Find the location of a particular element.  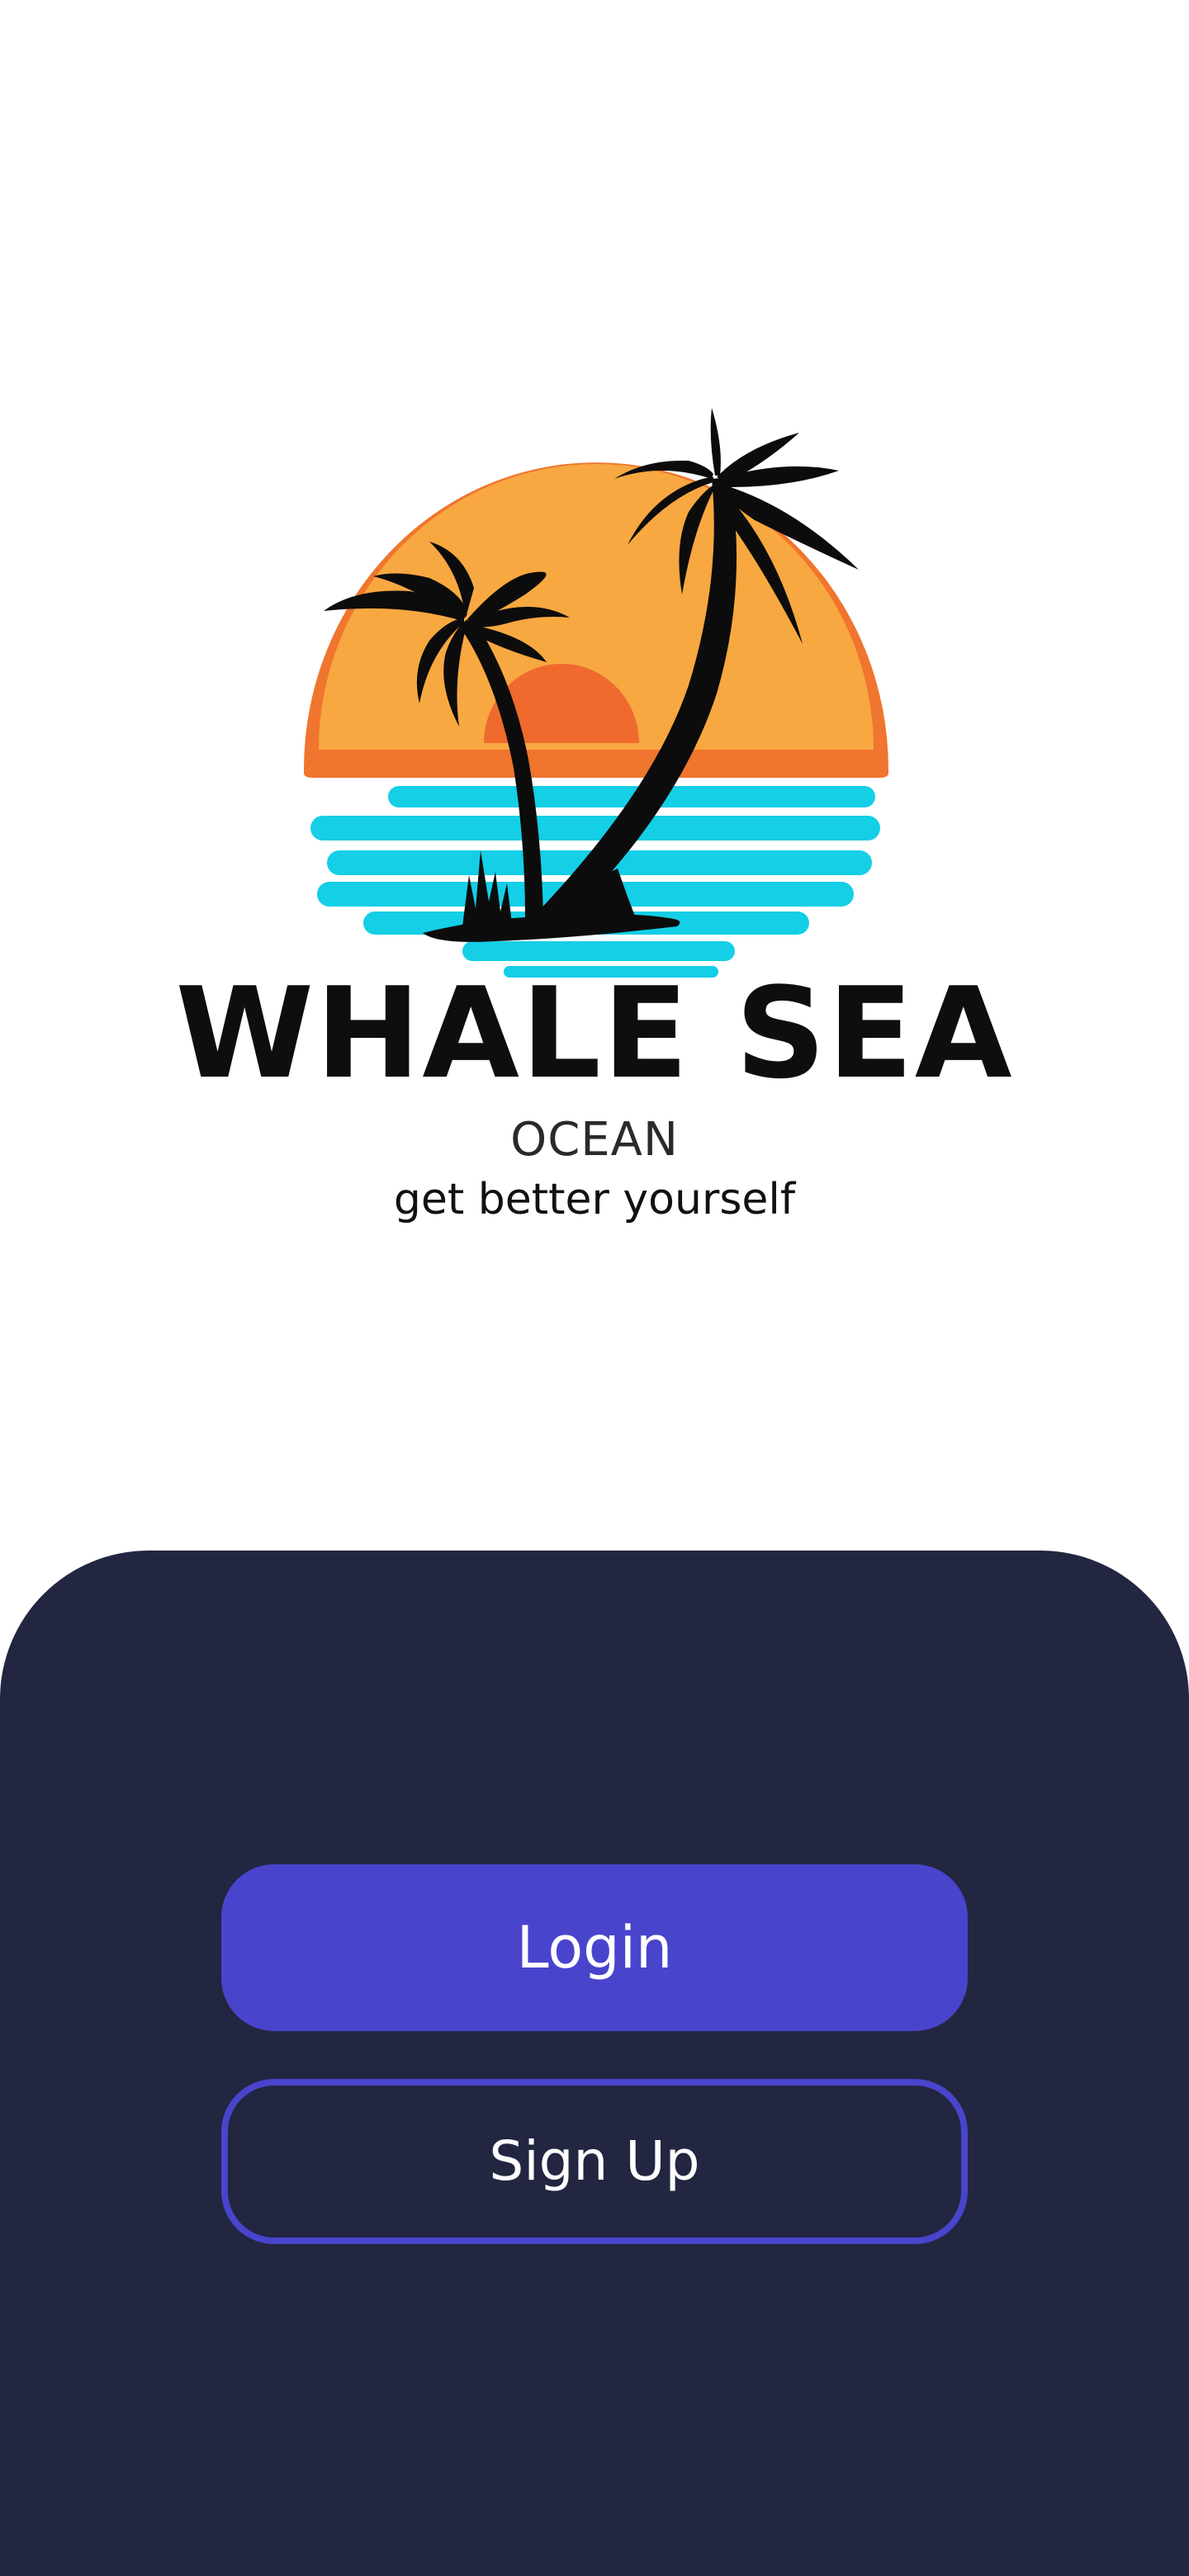

brand-title: WHALE SEA is located at coordinates (594, 1033).